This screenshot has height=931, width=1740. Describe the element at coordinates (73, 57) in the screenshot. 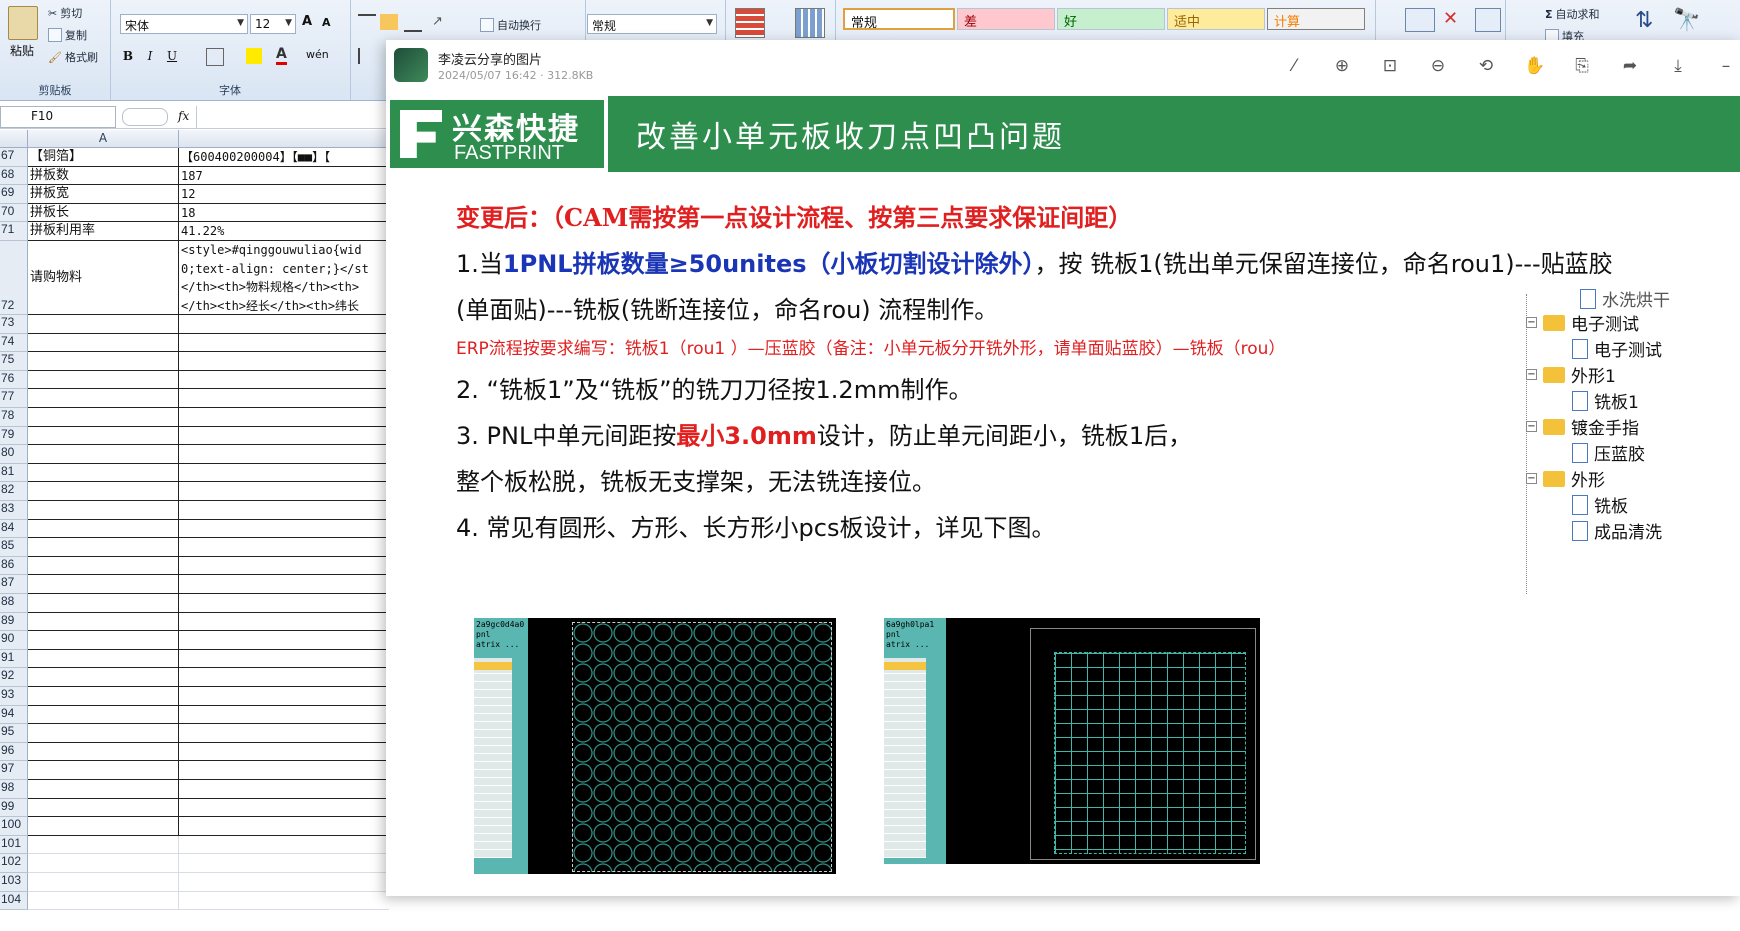

I see `format-painter-button: 🖌 格式刷` at that location.